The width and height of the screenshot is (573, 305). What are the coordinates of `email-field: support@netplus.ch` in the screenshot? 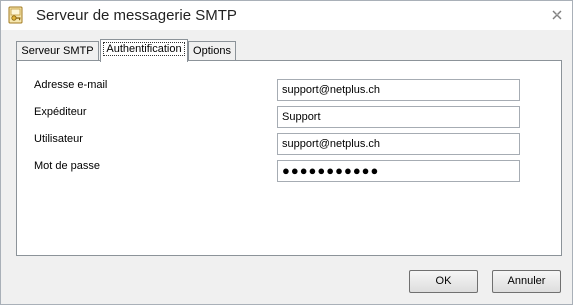 It's located at (398, 90).